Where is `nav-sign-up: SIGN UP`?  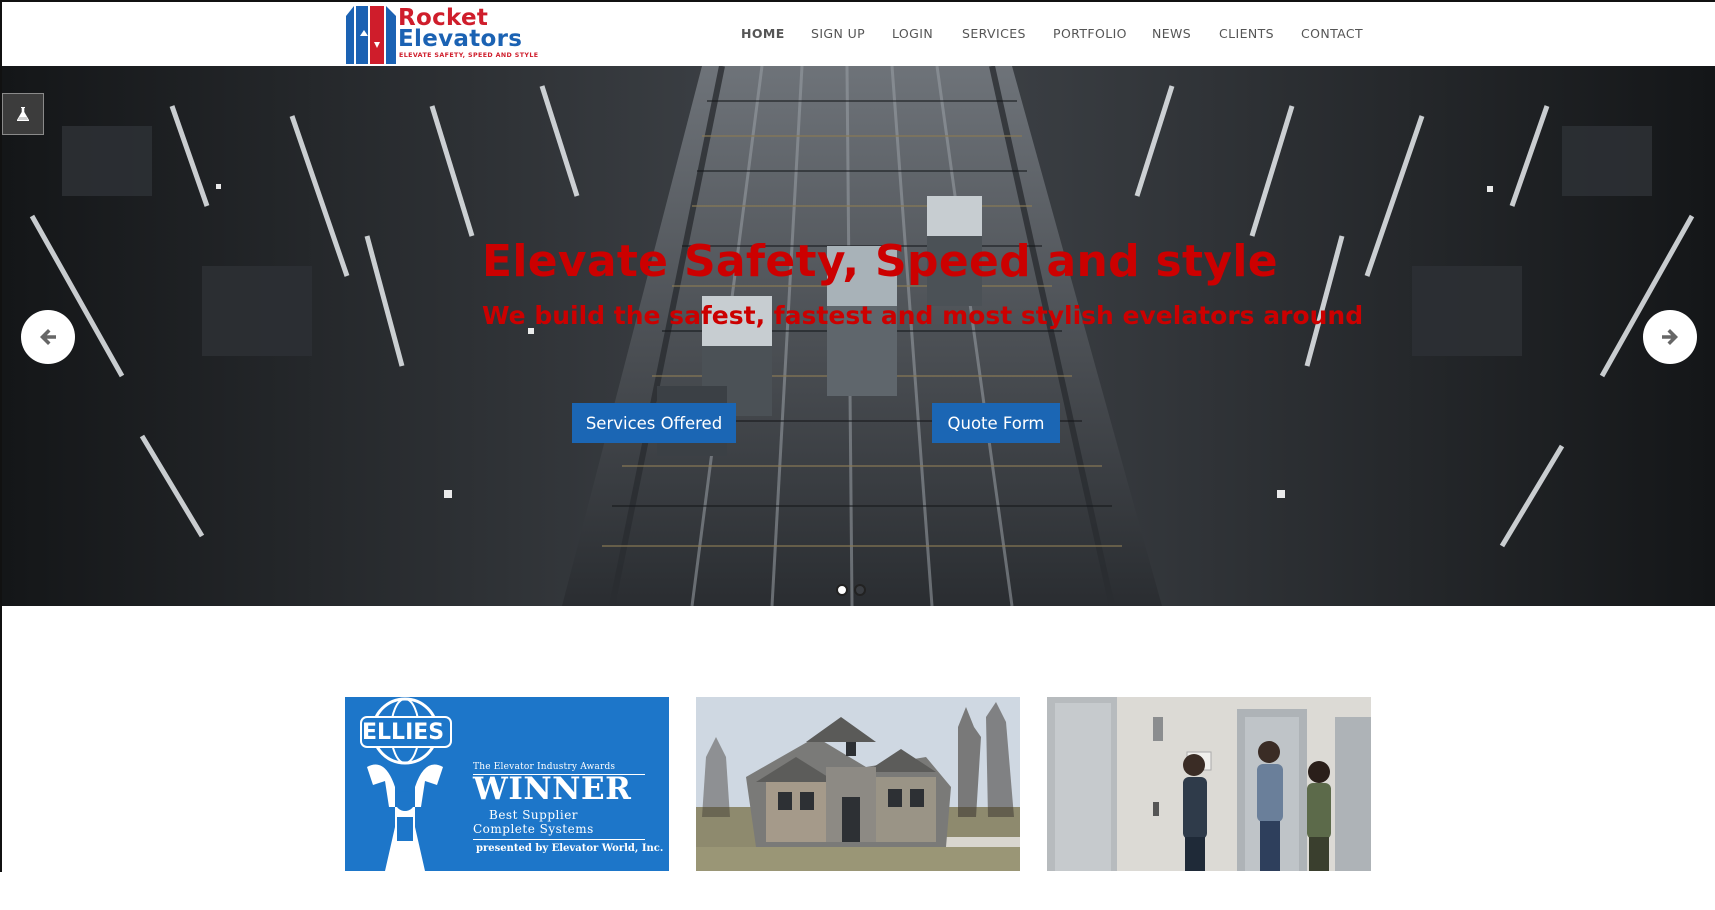
nav-sign-up: SIGN UP is located at coordinates (838, 33).